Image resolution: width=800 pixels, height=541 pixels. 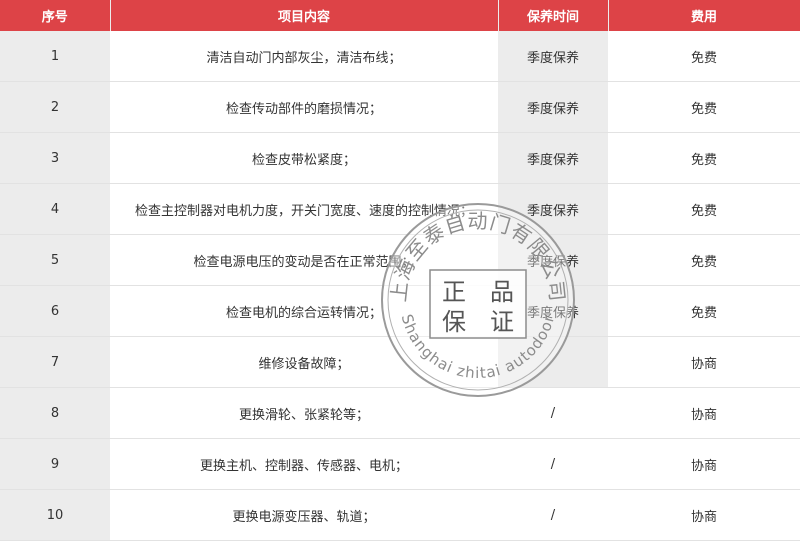 What do you see at coordinates (55, 158) in the screenshot?
I see `row-no: 3` at bounding box center [55, 158].